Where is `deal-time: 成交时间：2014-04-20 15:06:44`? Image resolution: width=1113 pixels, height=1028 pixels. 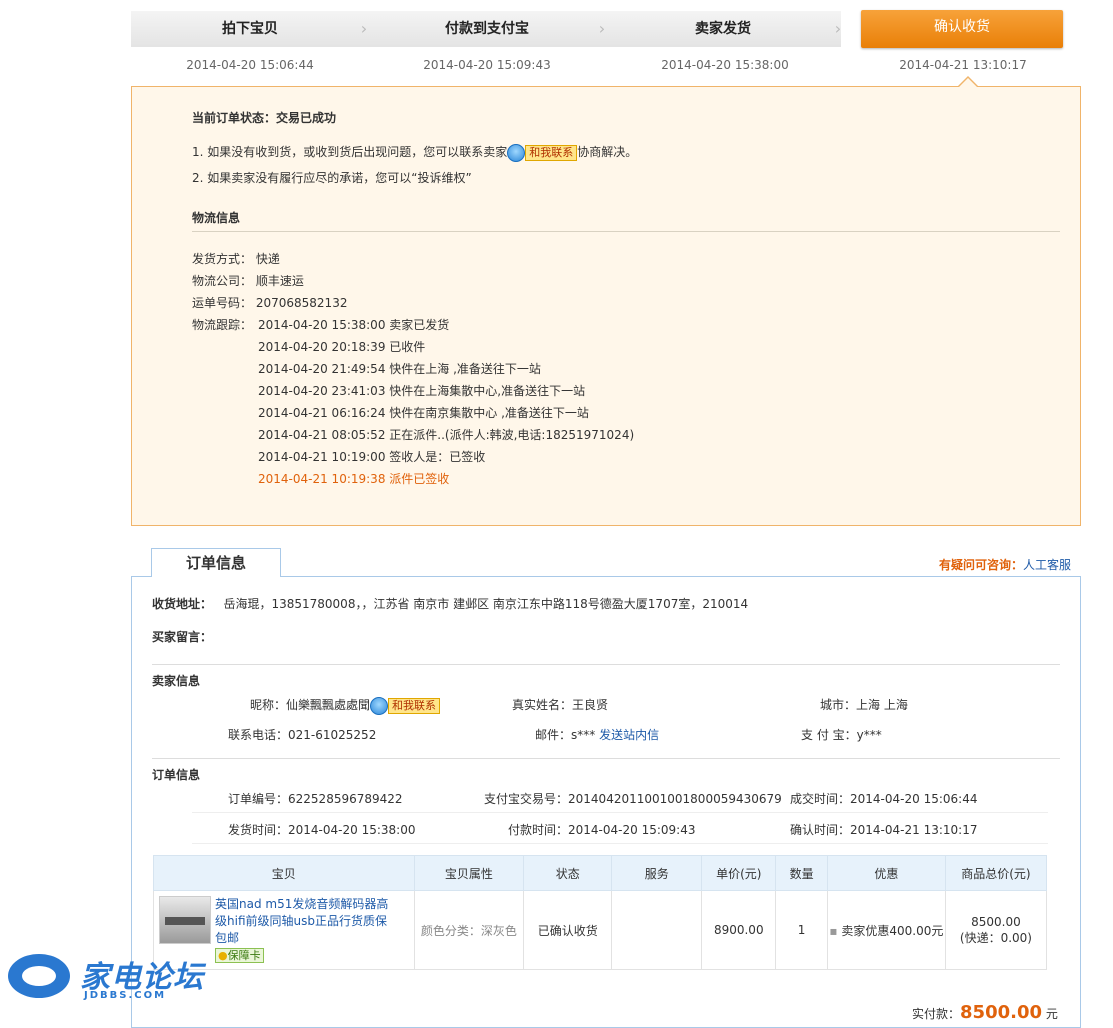 deal-time: 成交时间：2014-04-20 15:06:44 is located at coordinates (884, 799).